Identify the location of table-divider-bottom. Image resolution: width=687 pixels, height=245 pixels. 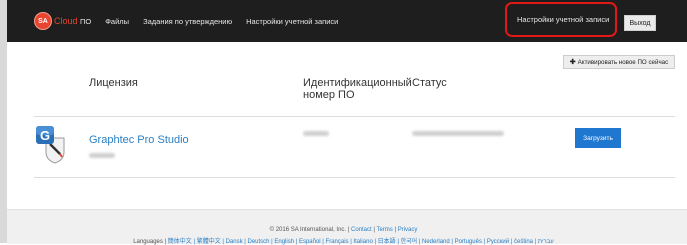
(354, 177).